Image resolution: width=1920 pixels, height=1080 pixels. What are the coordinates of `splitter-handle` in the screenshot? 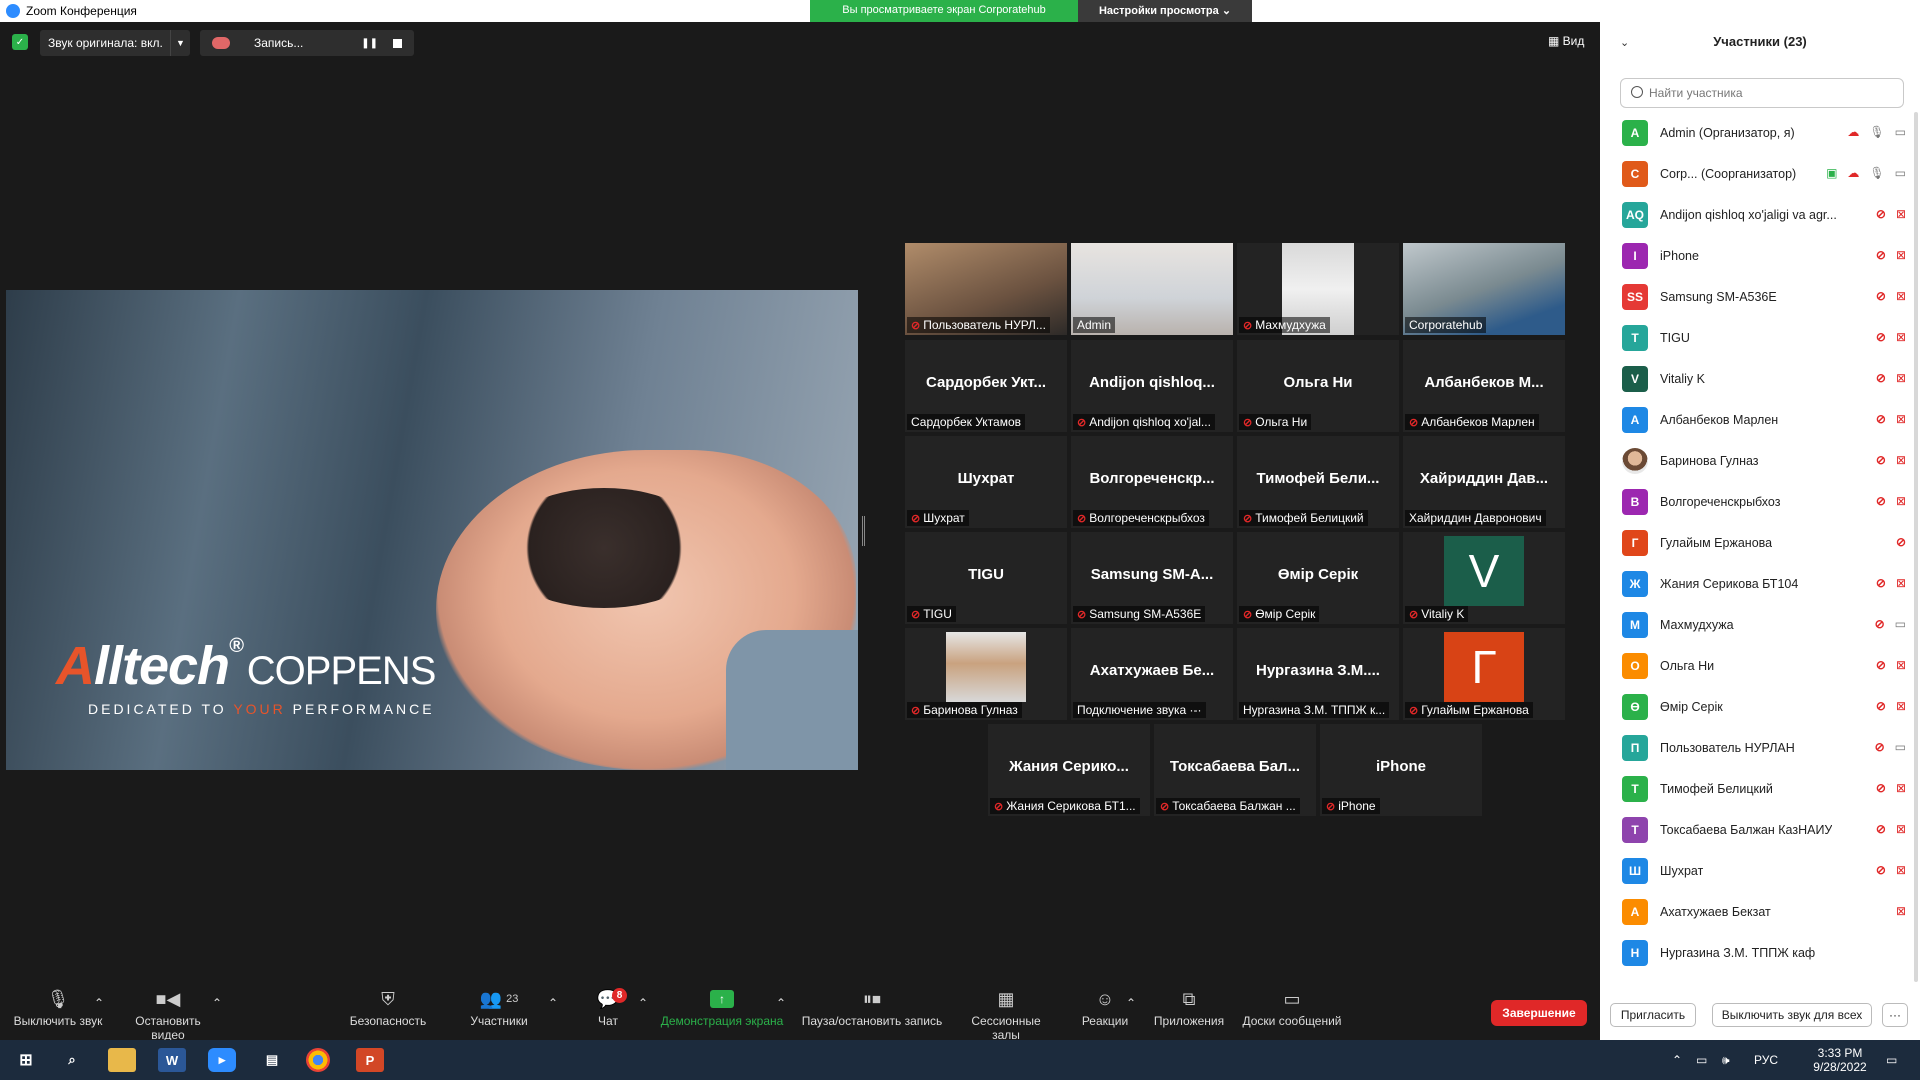 It's located at (863, 531).